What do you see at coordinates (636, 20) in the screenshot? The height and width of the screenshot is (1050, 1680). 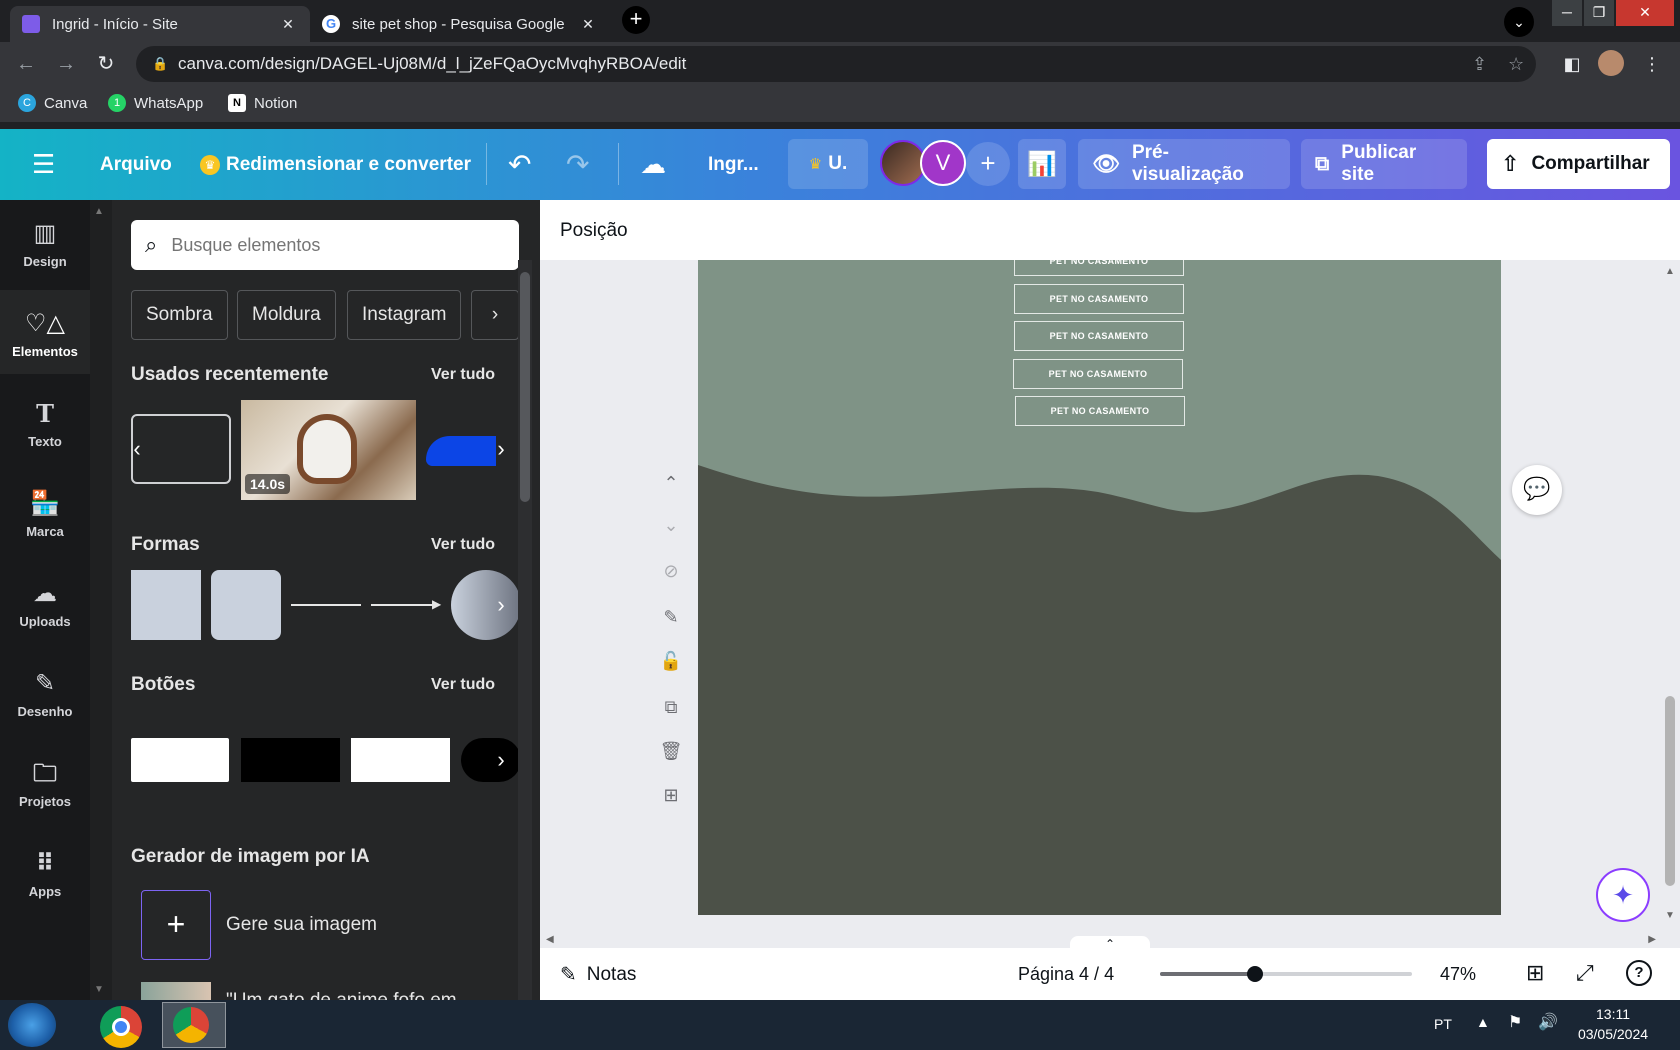 I see `new-tab-button: +` at bounding box center [636, 20].